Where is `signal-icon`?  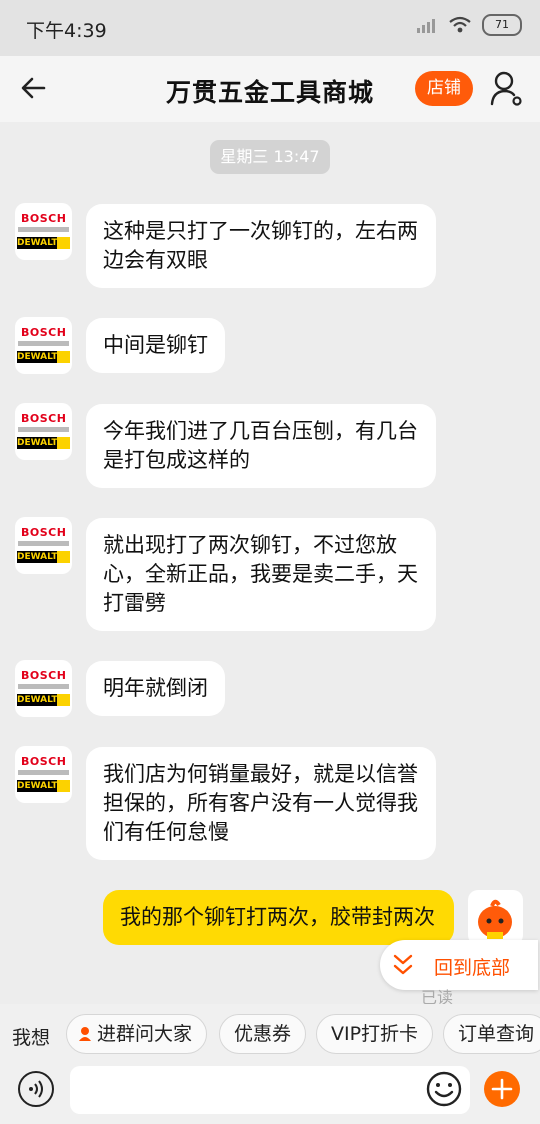
signal-icon is located at coordinates (426, 26).